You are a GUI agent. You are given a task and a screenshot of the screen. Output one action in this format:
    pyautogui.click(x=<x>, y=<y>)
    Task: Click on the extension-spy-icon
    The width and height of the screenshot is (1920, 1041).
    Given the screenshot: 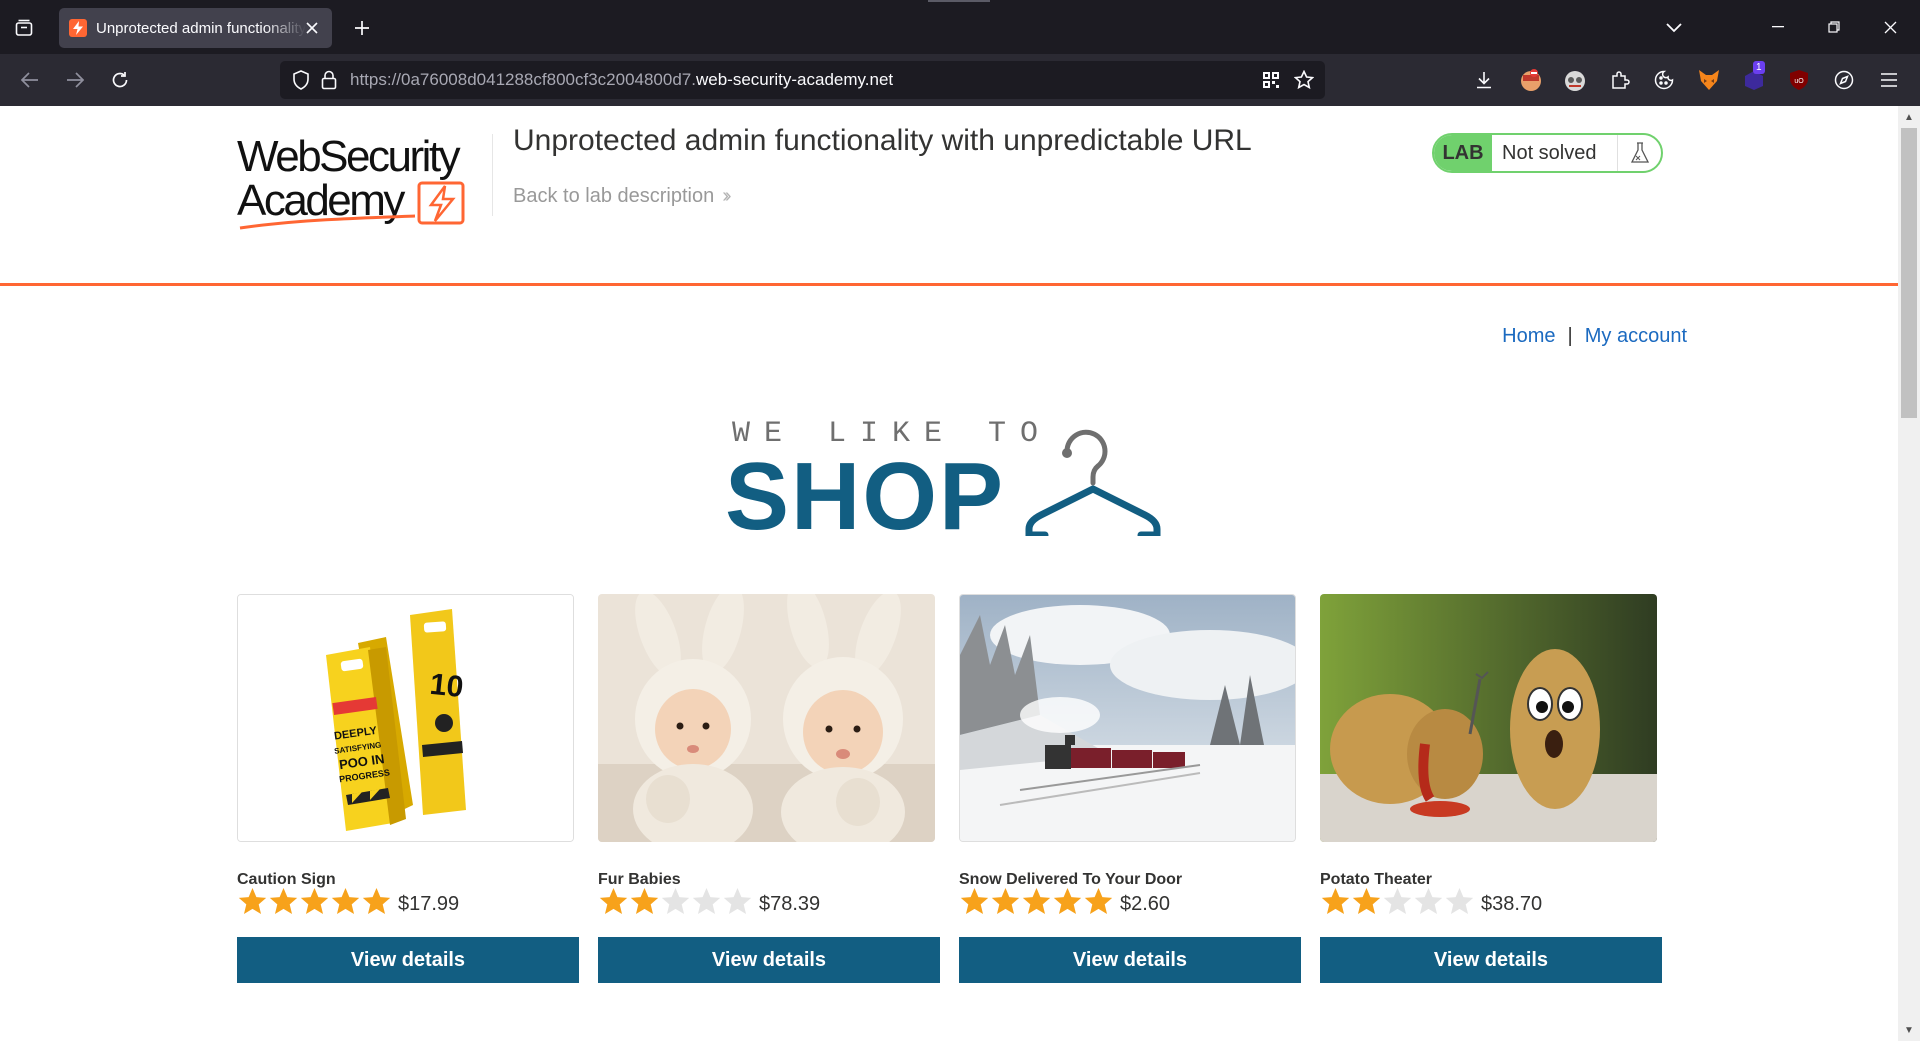 What is the action you would take?
    pyautogui.click(x=1575, y=80)
    